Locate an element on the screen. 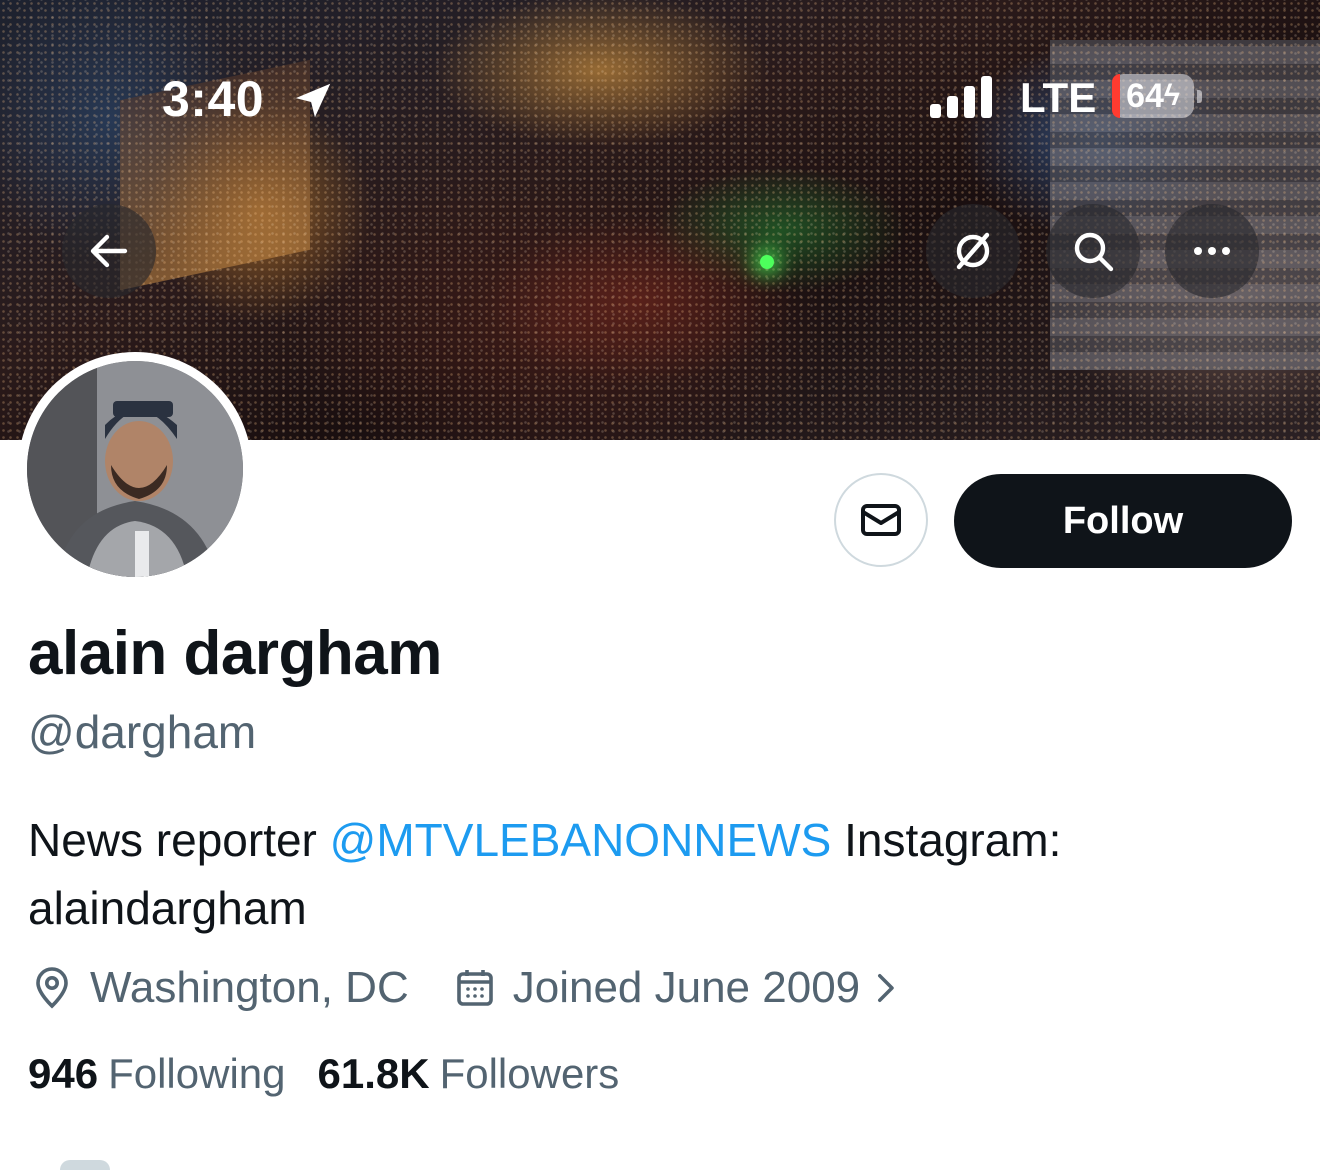 This screenshot has width=1320, height=1170. location-item: Washington, DC is located at coordinates (218, 988).